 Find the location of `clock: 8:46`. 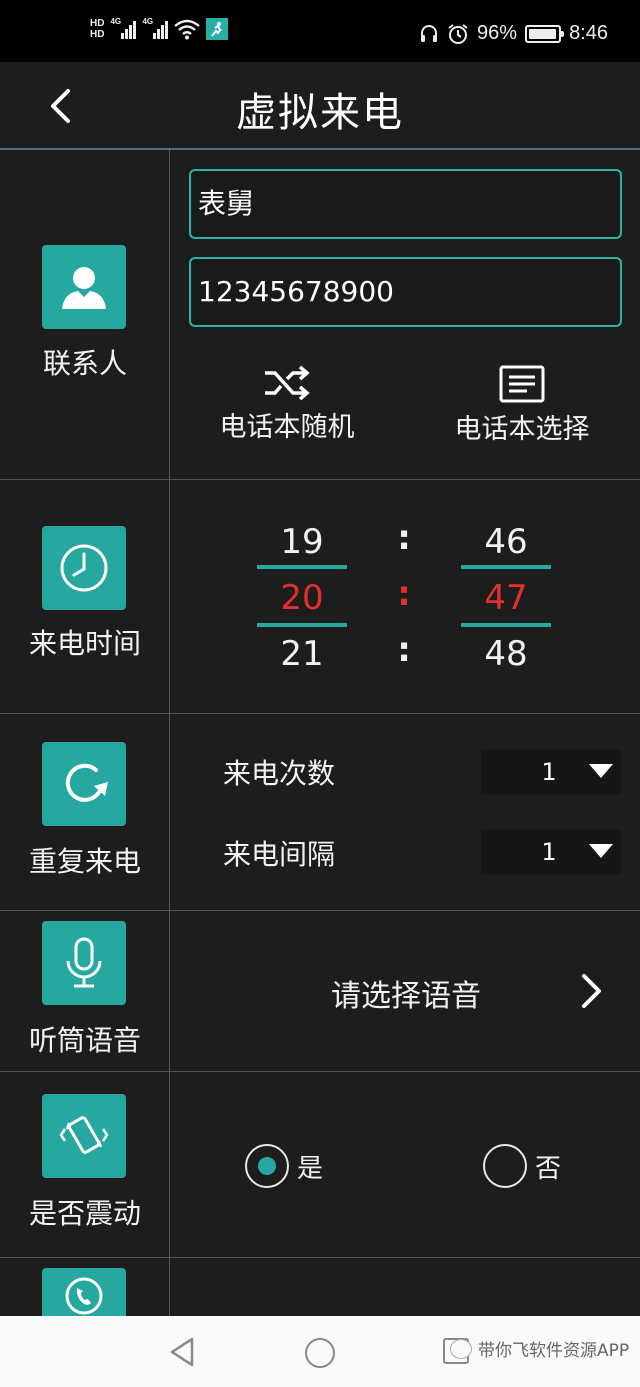

clock: 8:46 is located at coordinates (588, 33).